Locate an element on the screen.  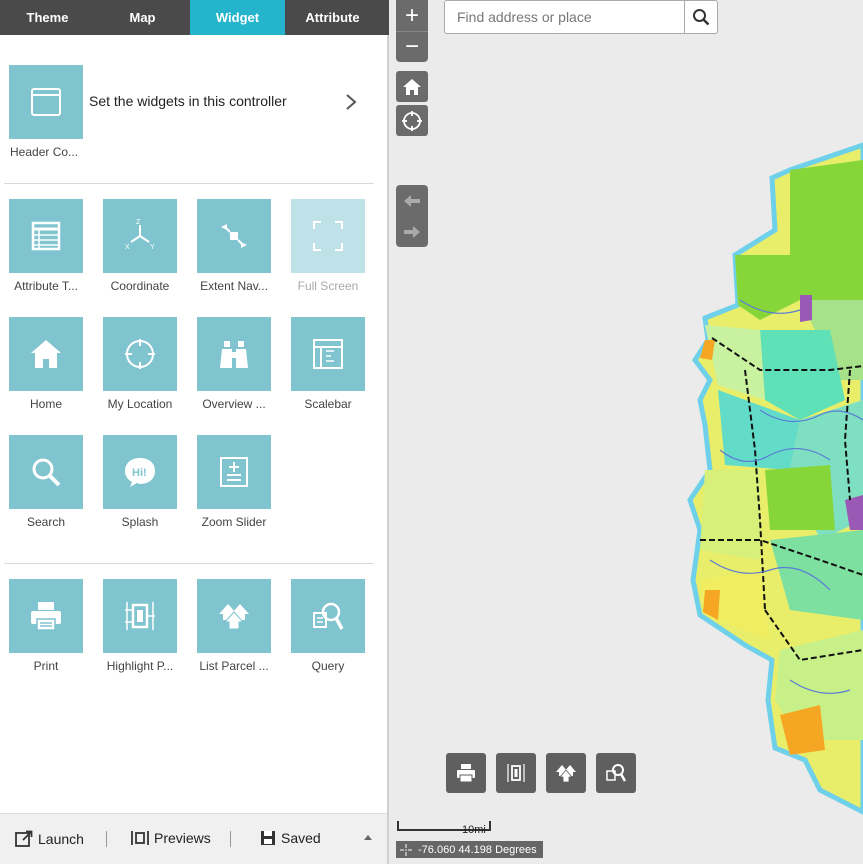
widget-attribute-table is located at coordinates (46, 236).